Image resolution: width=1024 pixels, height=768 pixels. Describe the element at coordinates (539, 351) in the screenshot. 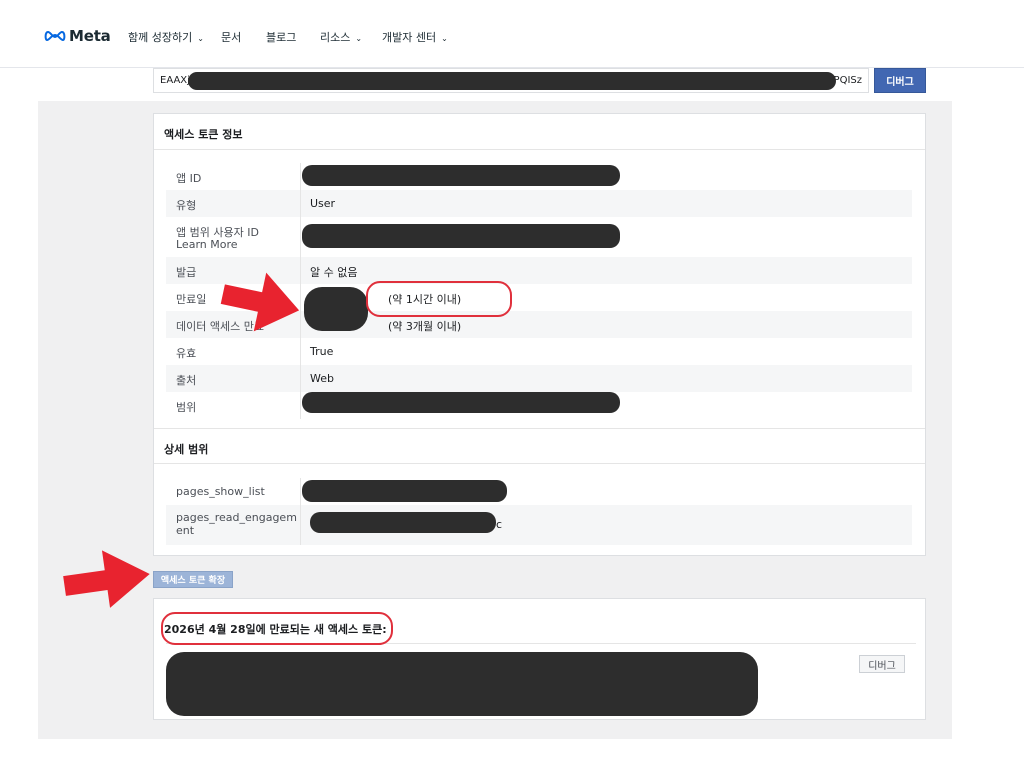

I see `info-row-valid: 유효 True` at that location.